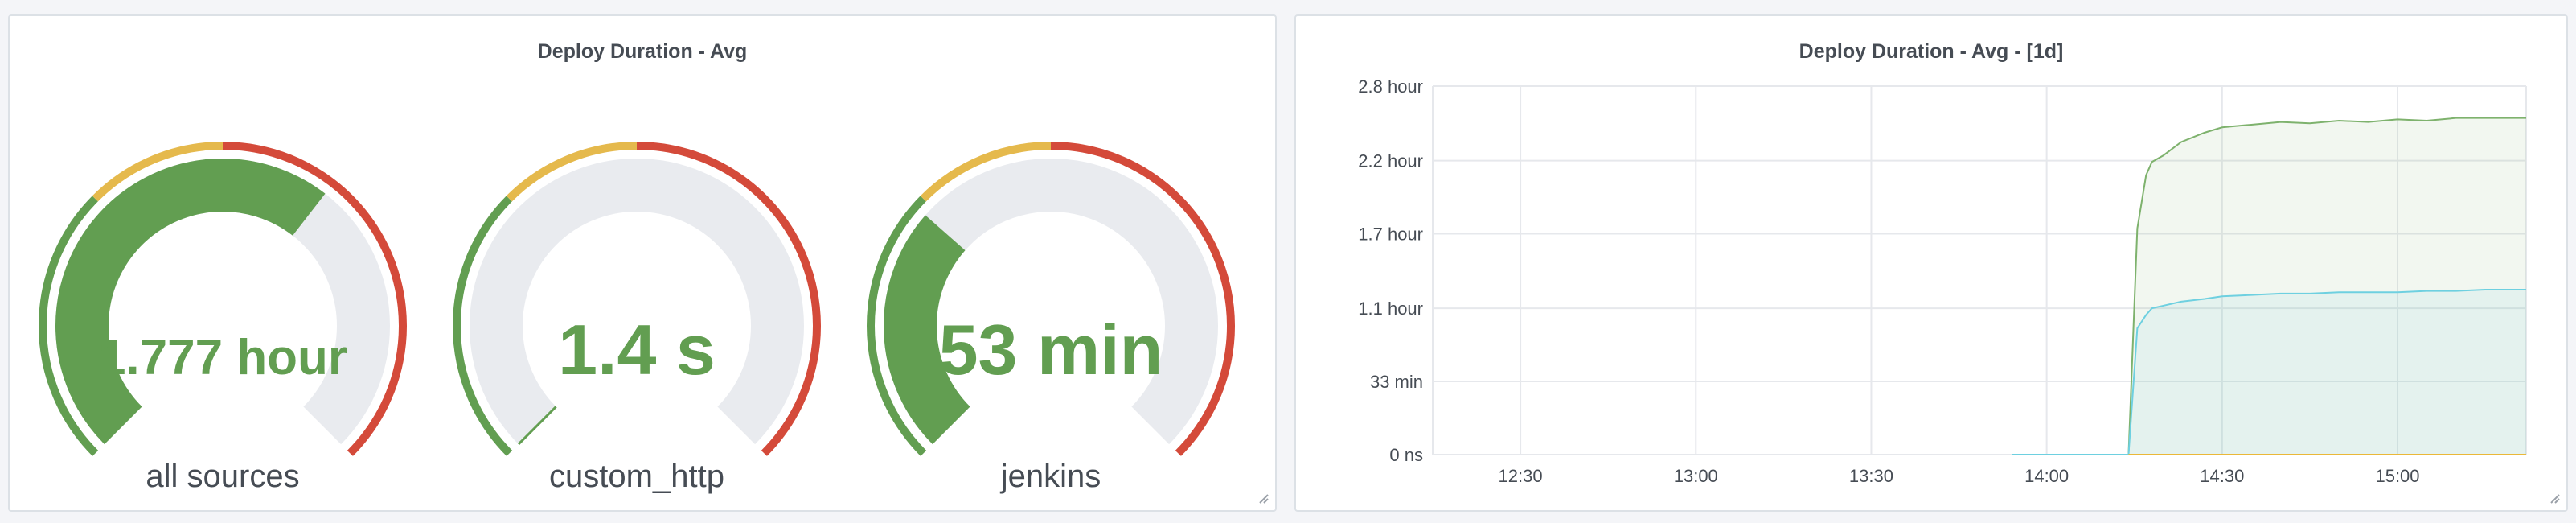 Image resolution: width=2576 pixels, height=523 pixels. I want to click on gauge: 53 min jenkins, so click(1051, 318).